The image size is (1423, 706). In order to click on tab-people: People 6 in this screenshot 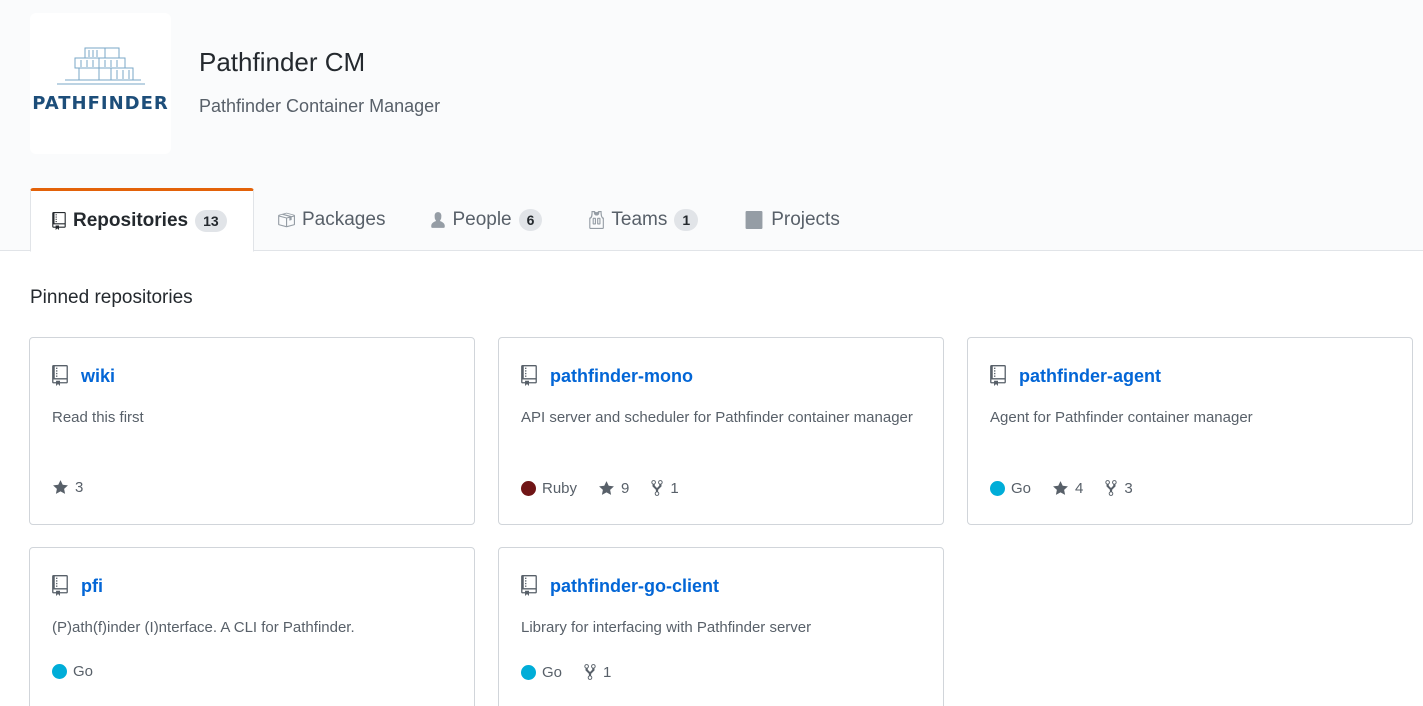, I will do `click(486, 220)`.